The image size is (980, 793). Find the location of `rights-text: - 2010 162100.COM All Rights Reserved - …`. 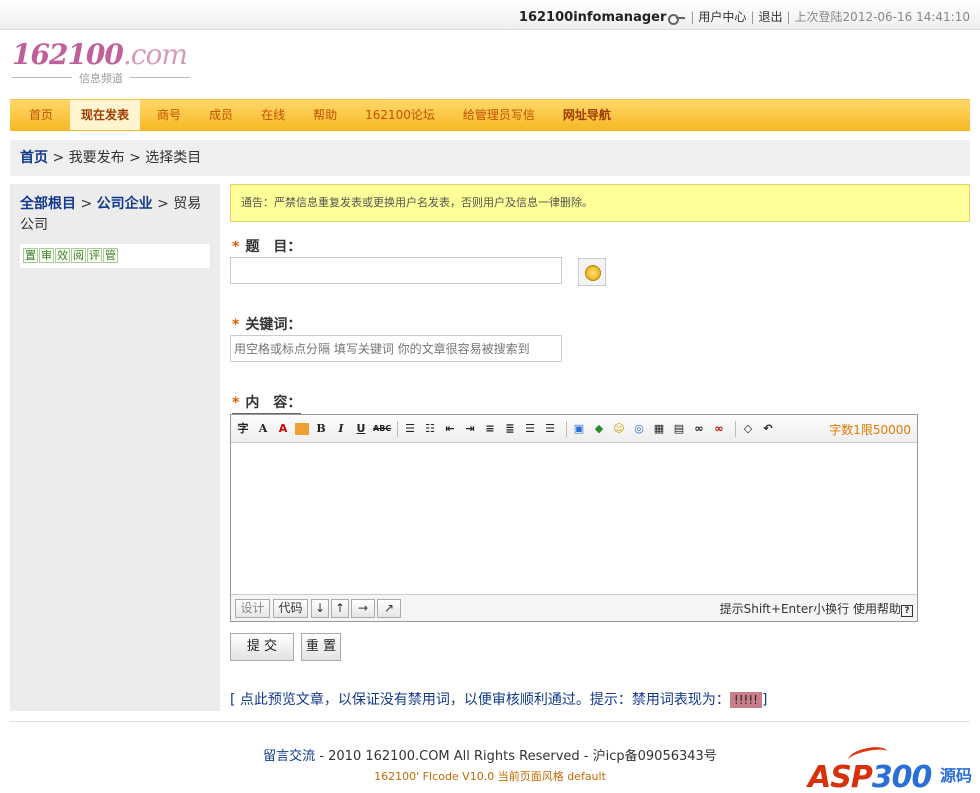

rights-text: - 2010 162100.COM All Rights Reserved - … is located at coordinates (516, 756).